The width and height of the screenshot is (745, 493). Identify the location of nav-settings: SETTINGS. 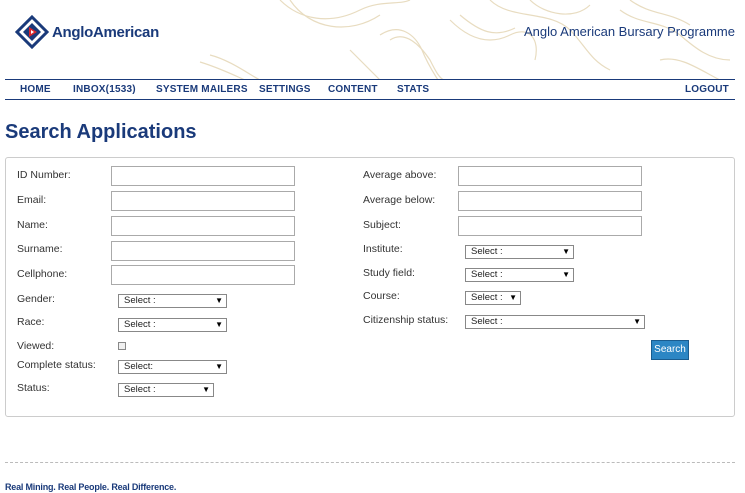
(285, 89).